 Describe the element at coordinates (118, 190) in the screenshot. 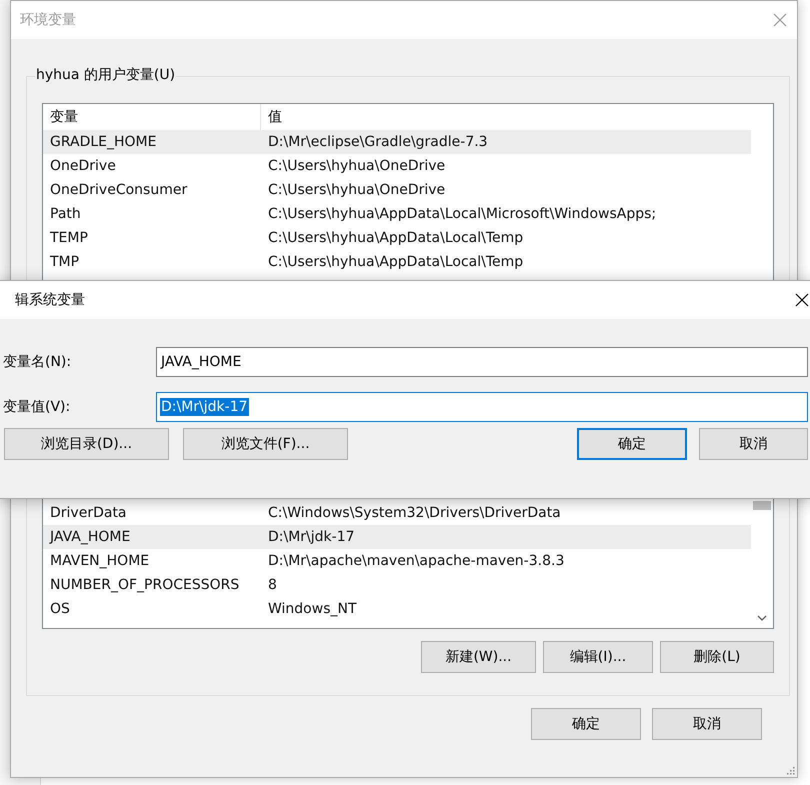

I see `variable-name: OneDriveConsumer` at that location.